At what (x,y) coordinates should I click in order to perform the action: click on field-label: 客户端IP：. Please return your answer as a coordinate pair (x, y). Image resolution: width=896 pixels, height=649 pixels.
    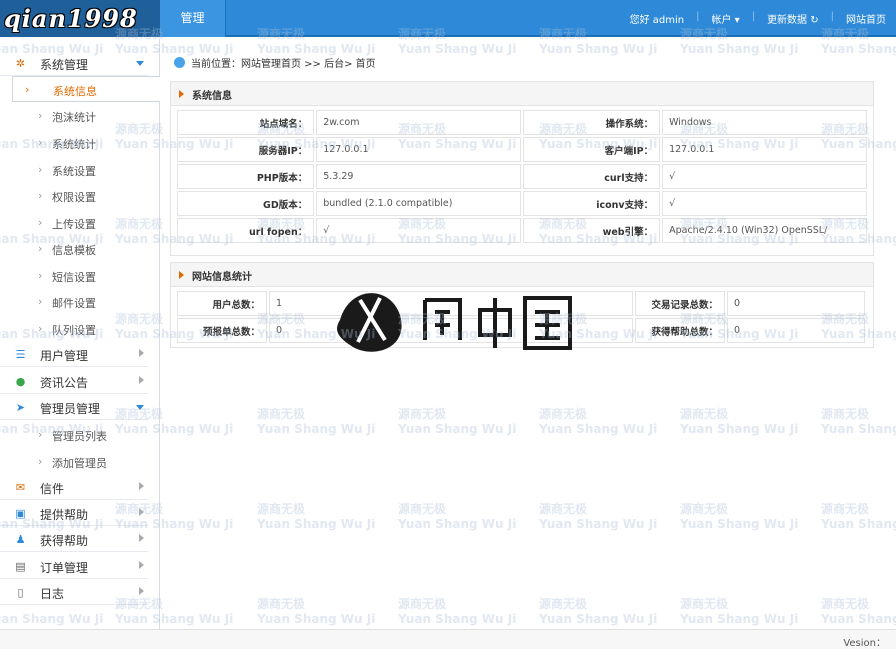
    Looking at the image, I should click on (591, 149).